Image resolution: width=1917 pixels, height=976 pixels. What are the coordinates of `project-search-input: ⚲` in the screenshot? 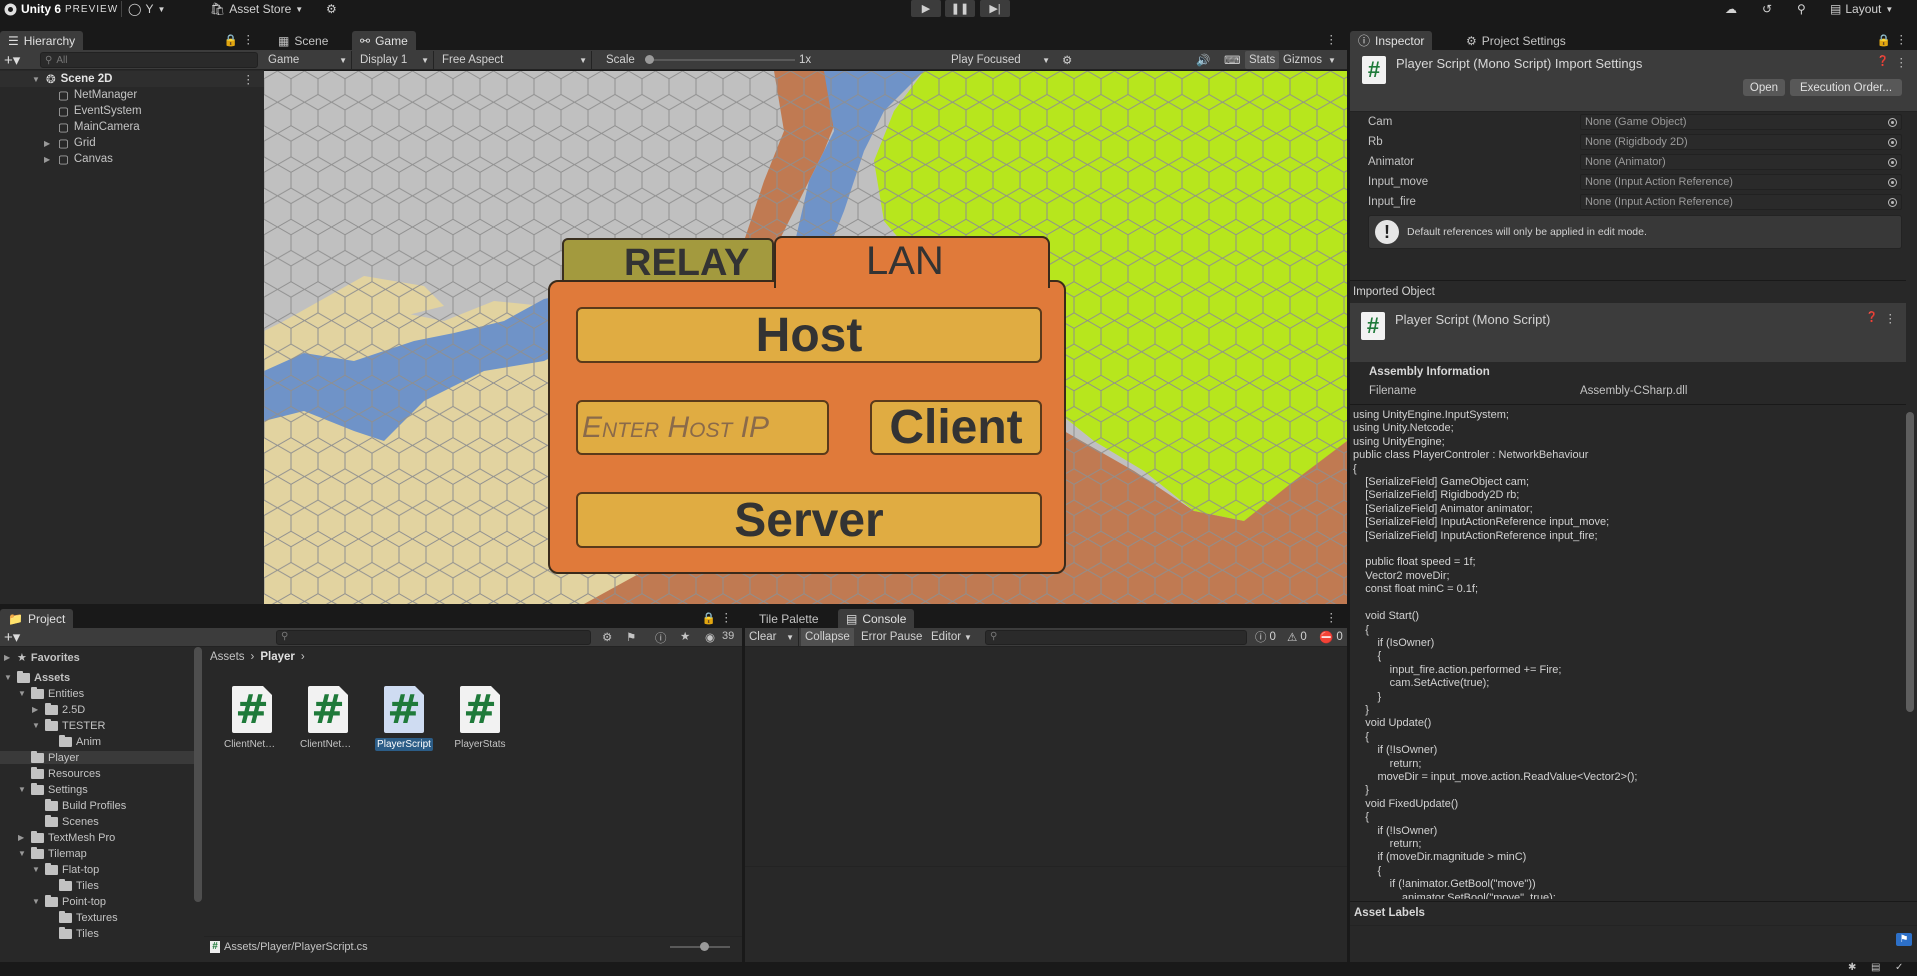 It's located at (433, 637).